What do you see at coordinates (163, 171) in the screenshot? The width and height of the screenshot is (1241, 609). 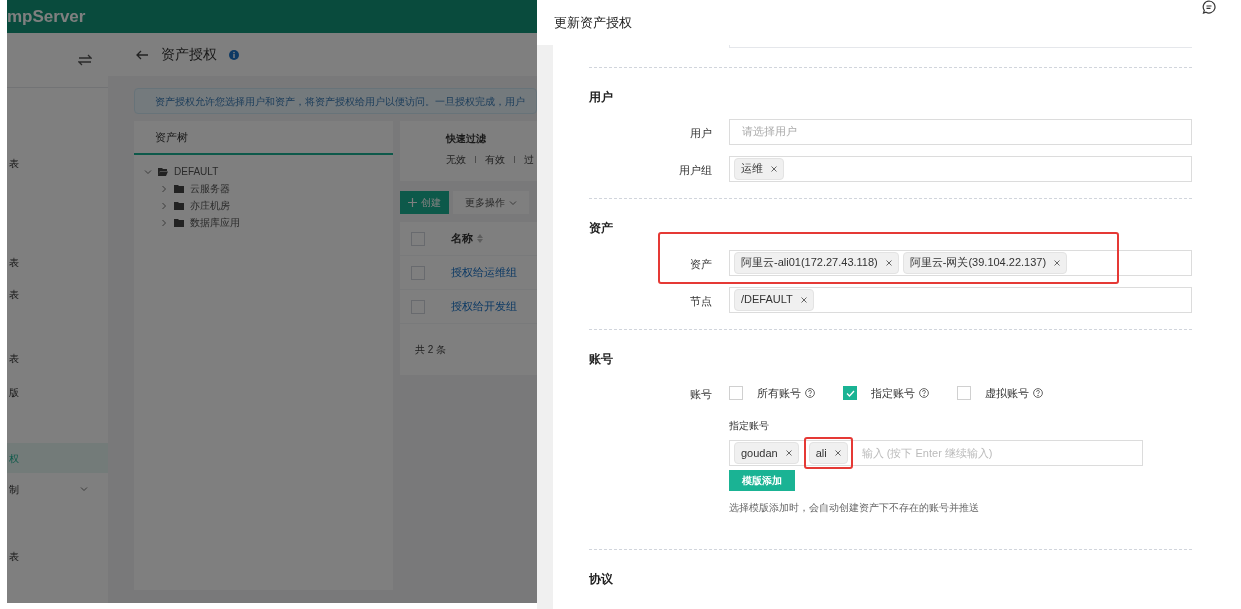 I see `folder-icon` at bounding box center [163, 171].